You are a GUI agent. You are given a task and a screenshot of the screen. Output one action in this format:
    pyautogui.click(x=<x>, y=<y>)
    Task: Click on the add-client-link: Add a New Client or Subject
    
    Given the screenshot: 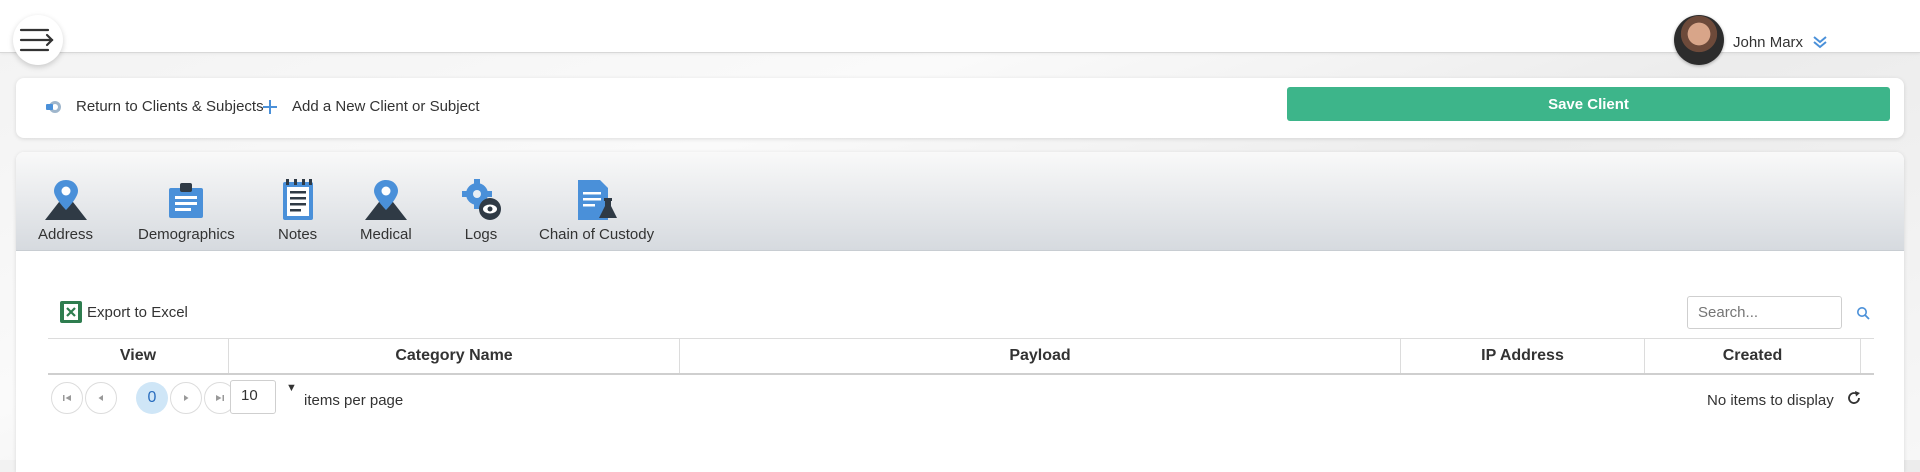 What is the action you would take?
    pyautogui.click(x=371, y=106)
    